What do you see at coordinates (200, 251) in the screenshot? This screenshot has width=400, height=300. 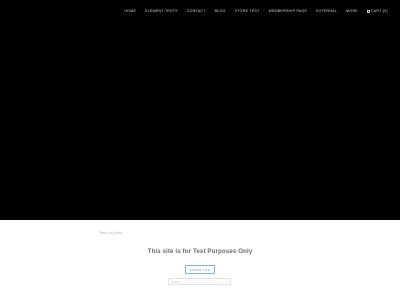 I see `page-heading: This site is for Test Purposes Only` at bounding box center [200, 251].